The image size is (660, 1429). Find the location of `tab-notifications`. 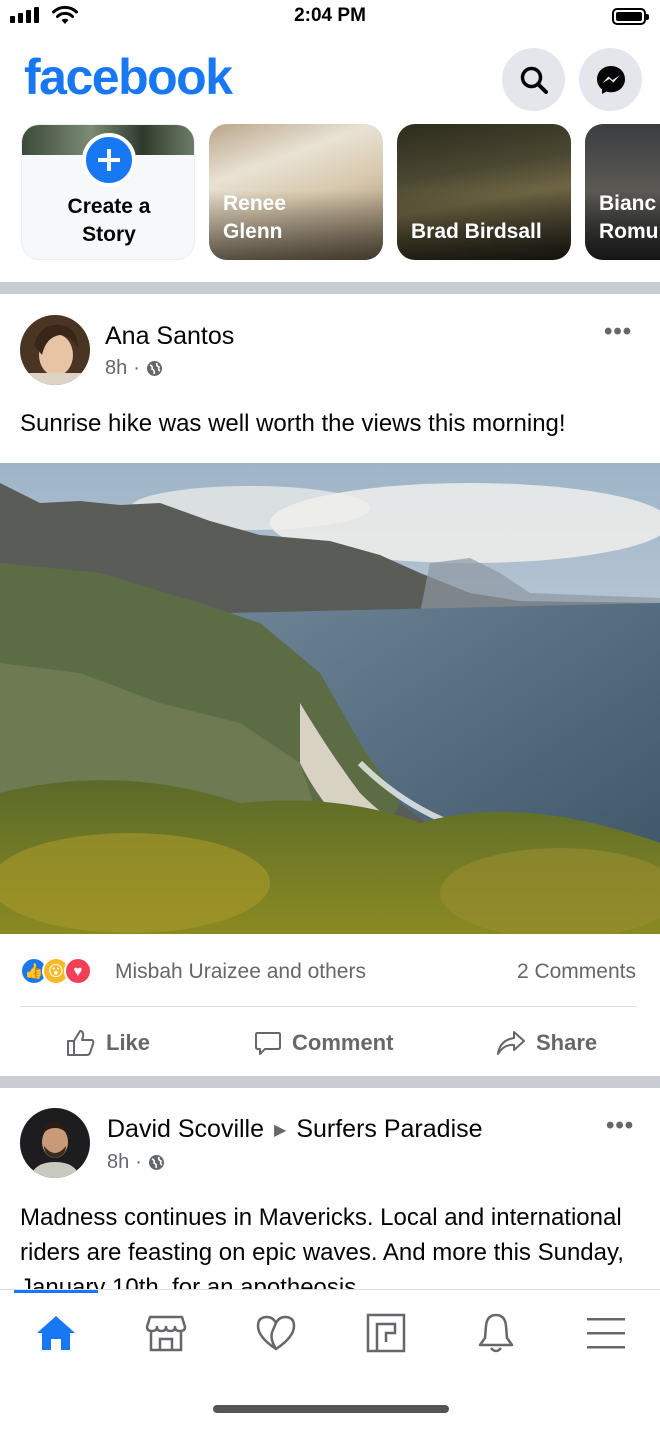

tab-notifications is located at coordinates (496, 1333).